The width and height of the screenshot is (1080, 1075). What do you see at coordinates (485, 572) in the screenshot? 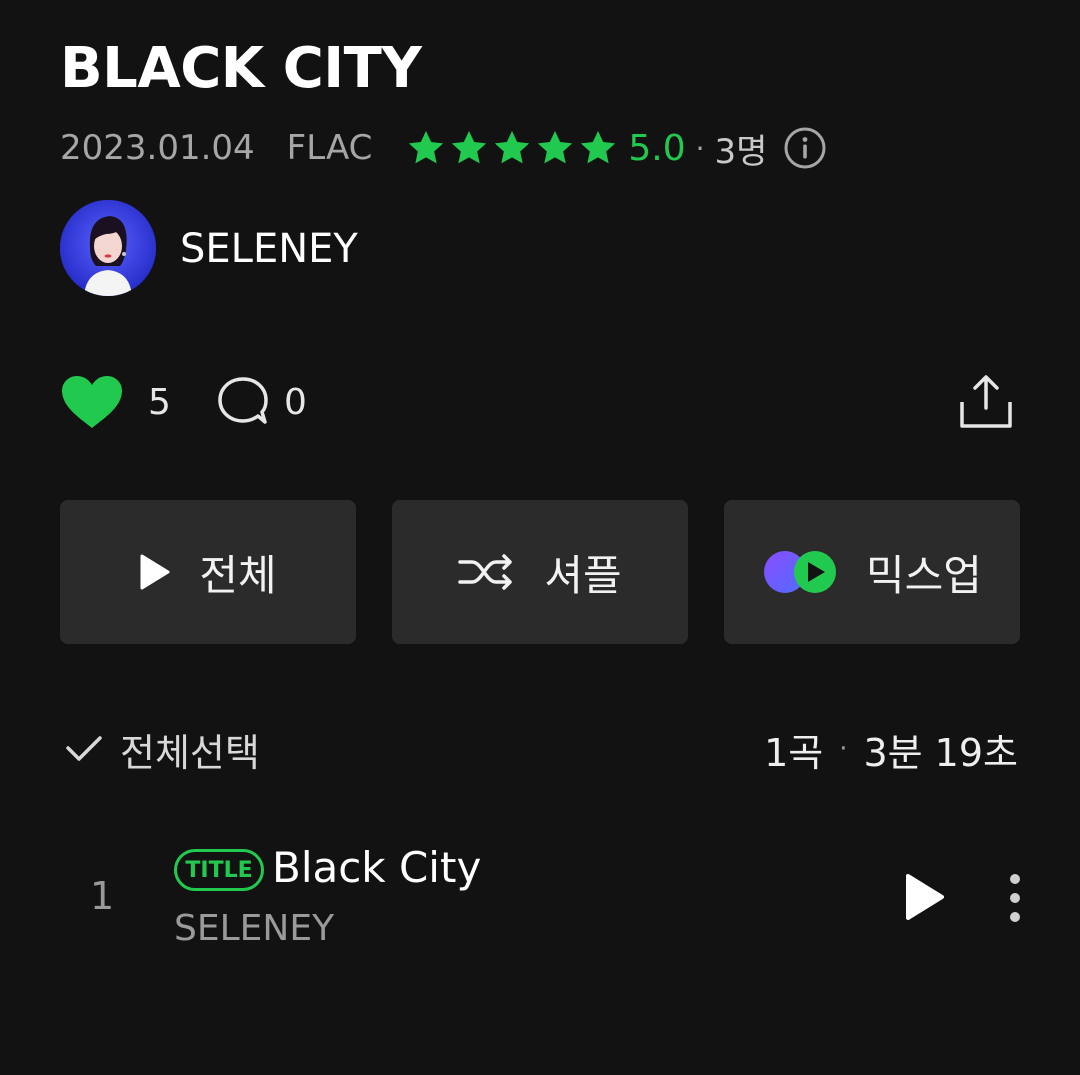
I see `shuffle-icon` at bounding box center [485, 572].